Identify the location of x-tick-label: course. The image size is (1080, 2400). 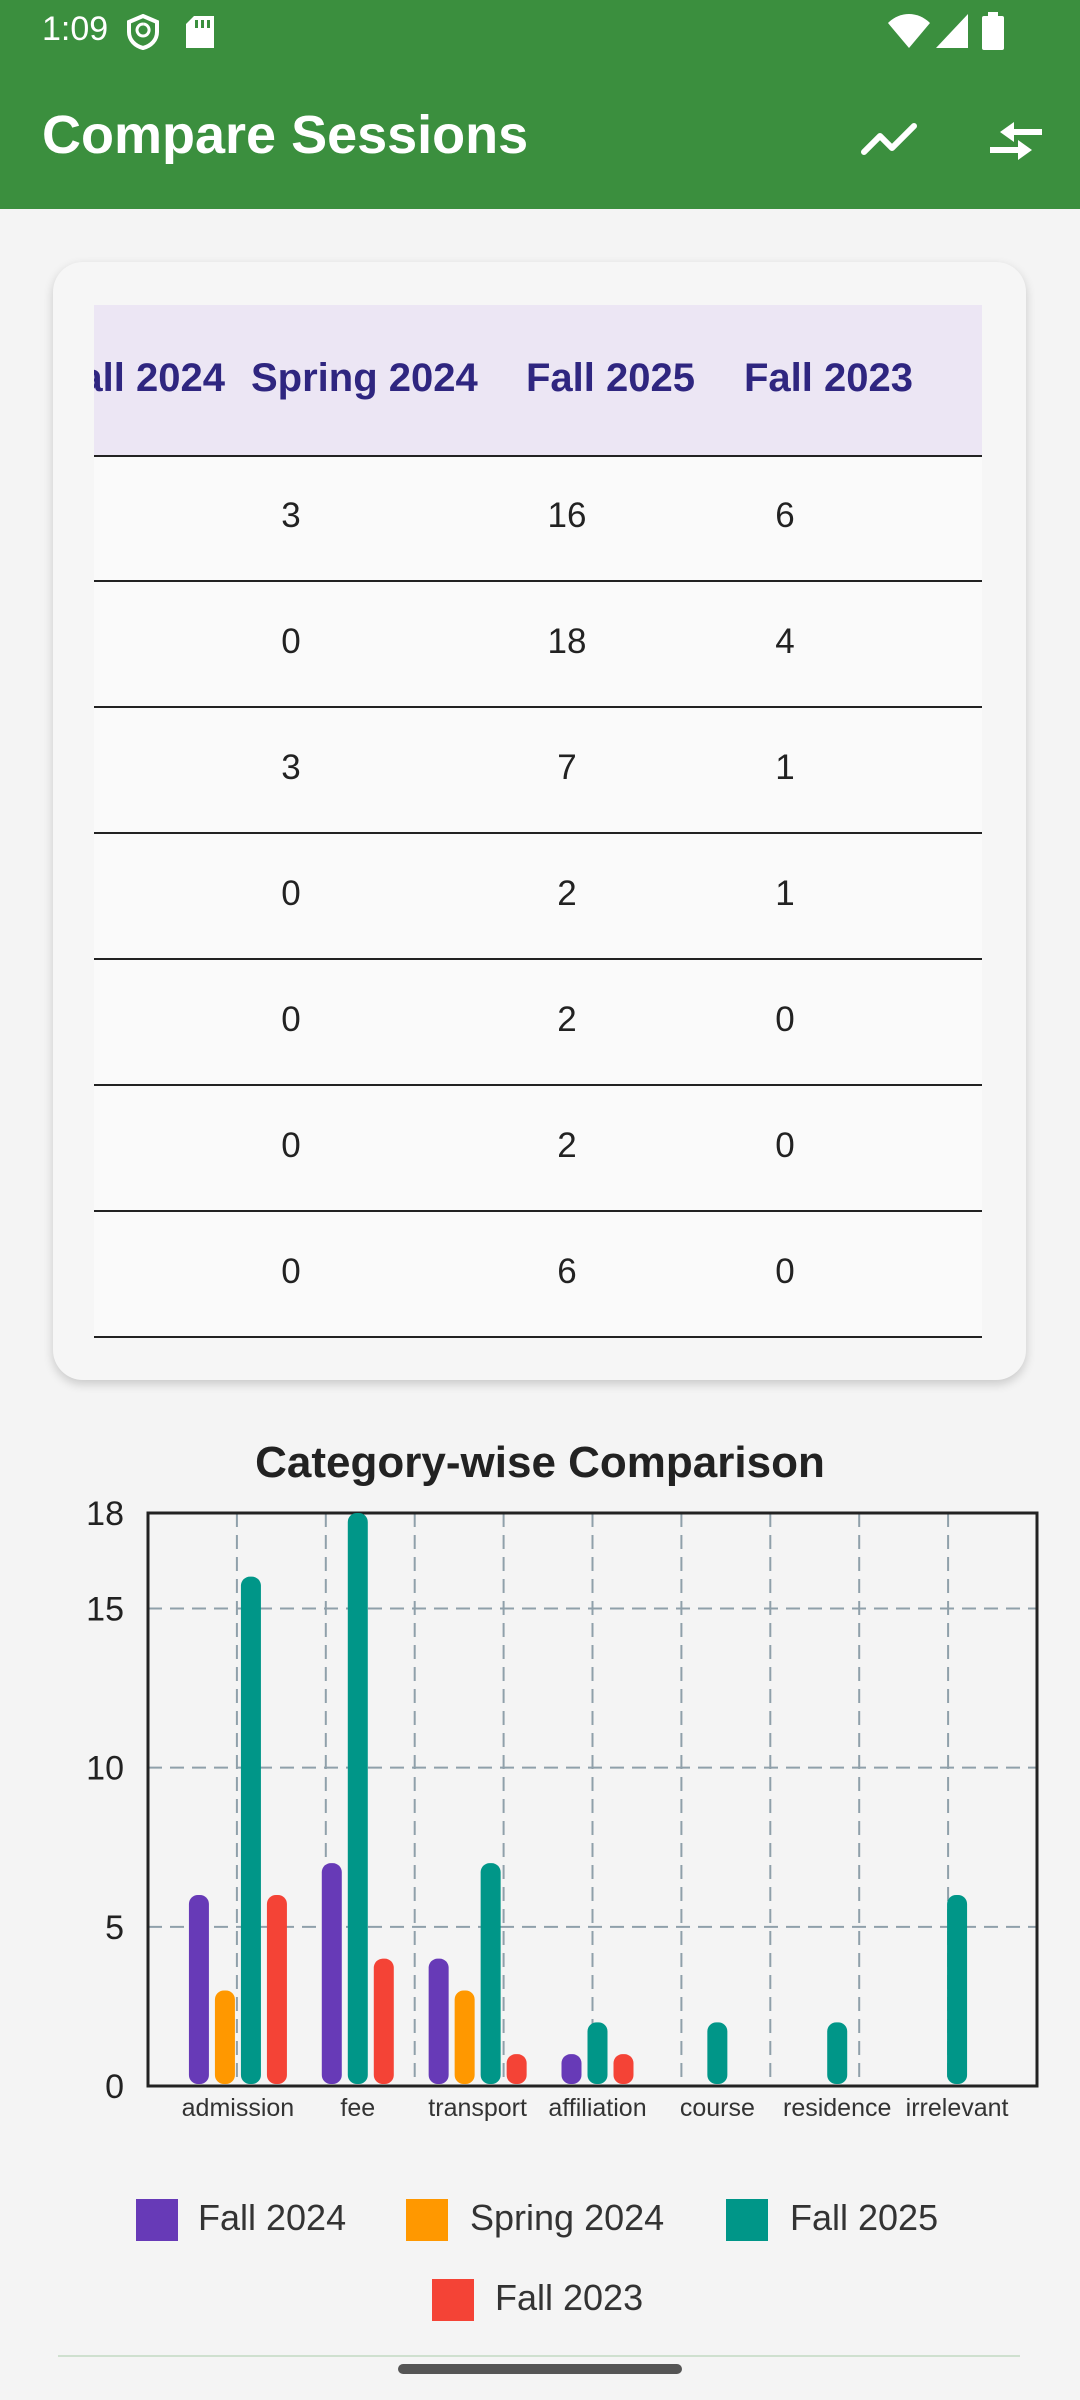
(717, 2108).